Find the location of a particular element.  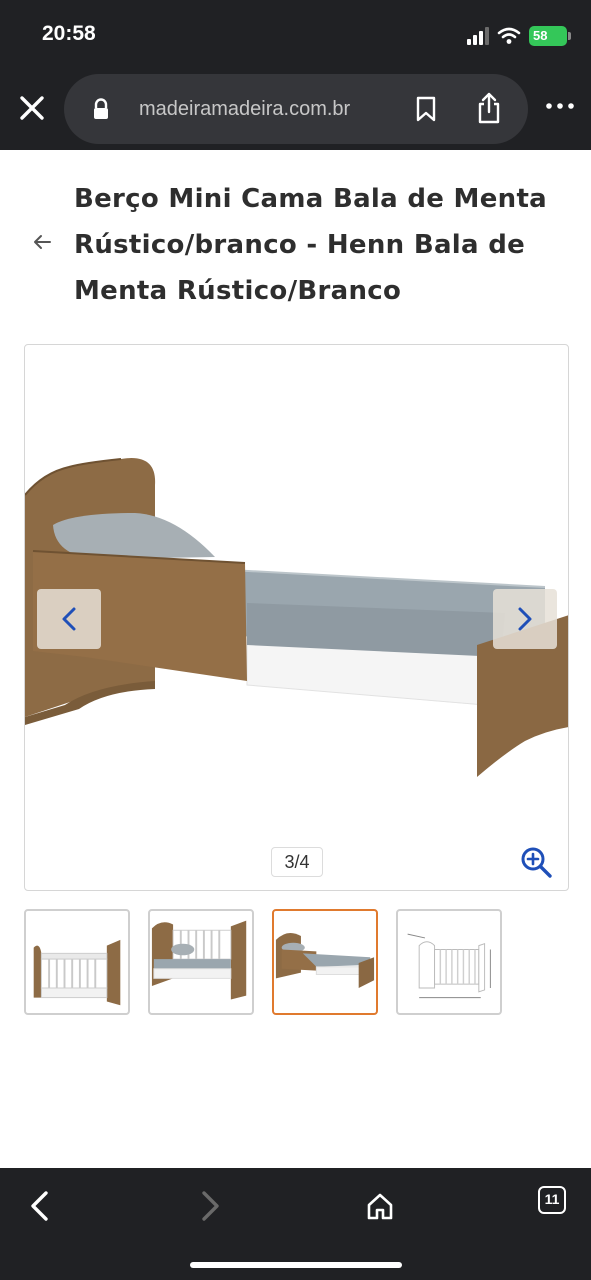

share-icon is located at coordinates (489, 108).